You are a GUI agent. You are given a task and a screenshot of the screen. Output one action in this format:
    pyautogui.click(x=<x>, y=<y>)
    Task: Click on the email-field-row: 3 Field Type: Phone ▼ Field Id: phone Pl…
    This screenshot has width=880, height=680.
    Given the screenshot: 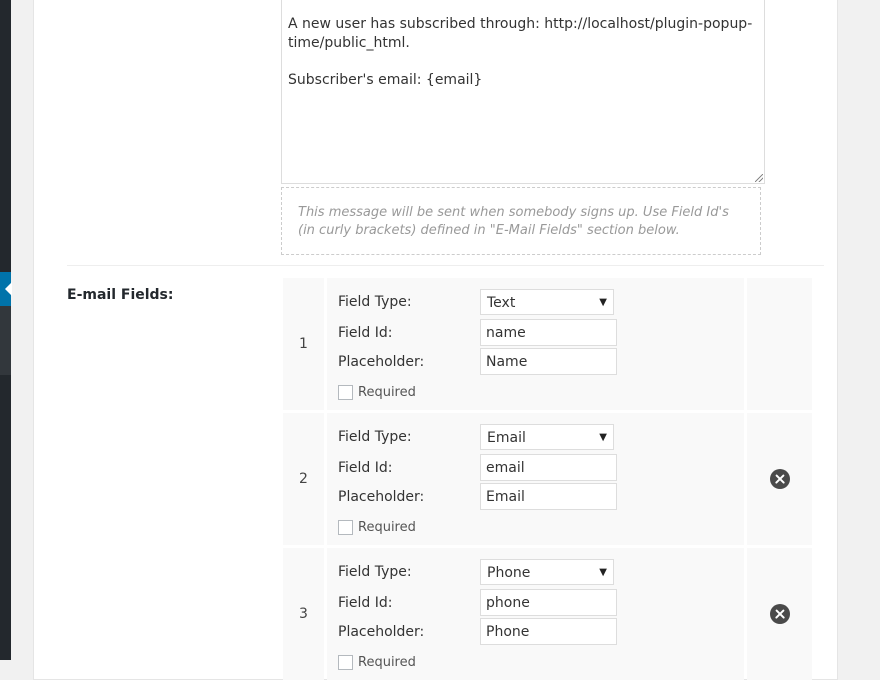 What is the action you would take?
    pyautogui.click(x=547, y=614)
    